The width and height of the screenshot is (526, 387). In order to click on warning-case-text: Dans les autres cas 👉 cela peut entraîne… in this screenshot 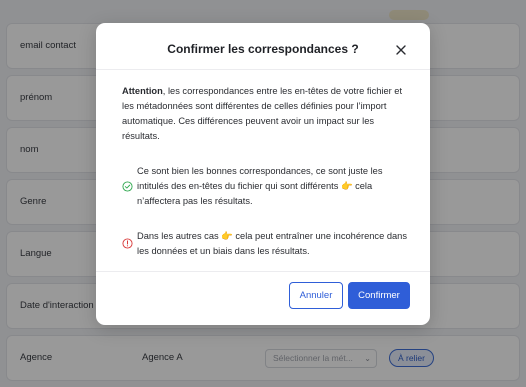, I will do `click(272, 243)`.